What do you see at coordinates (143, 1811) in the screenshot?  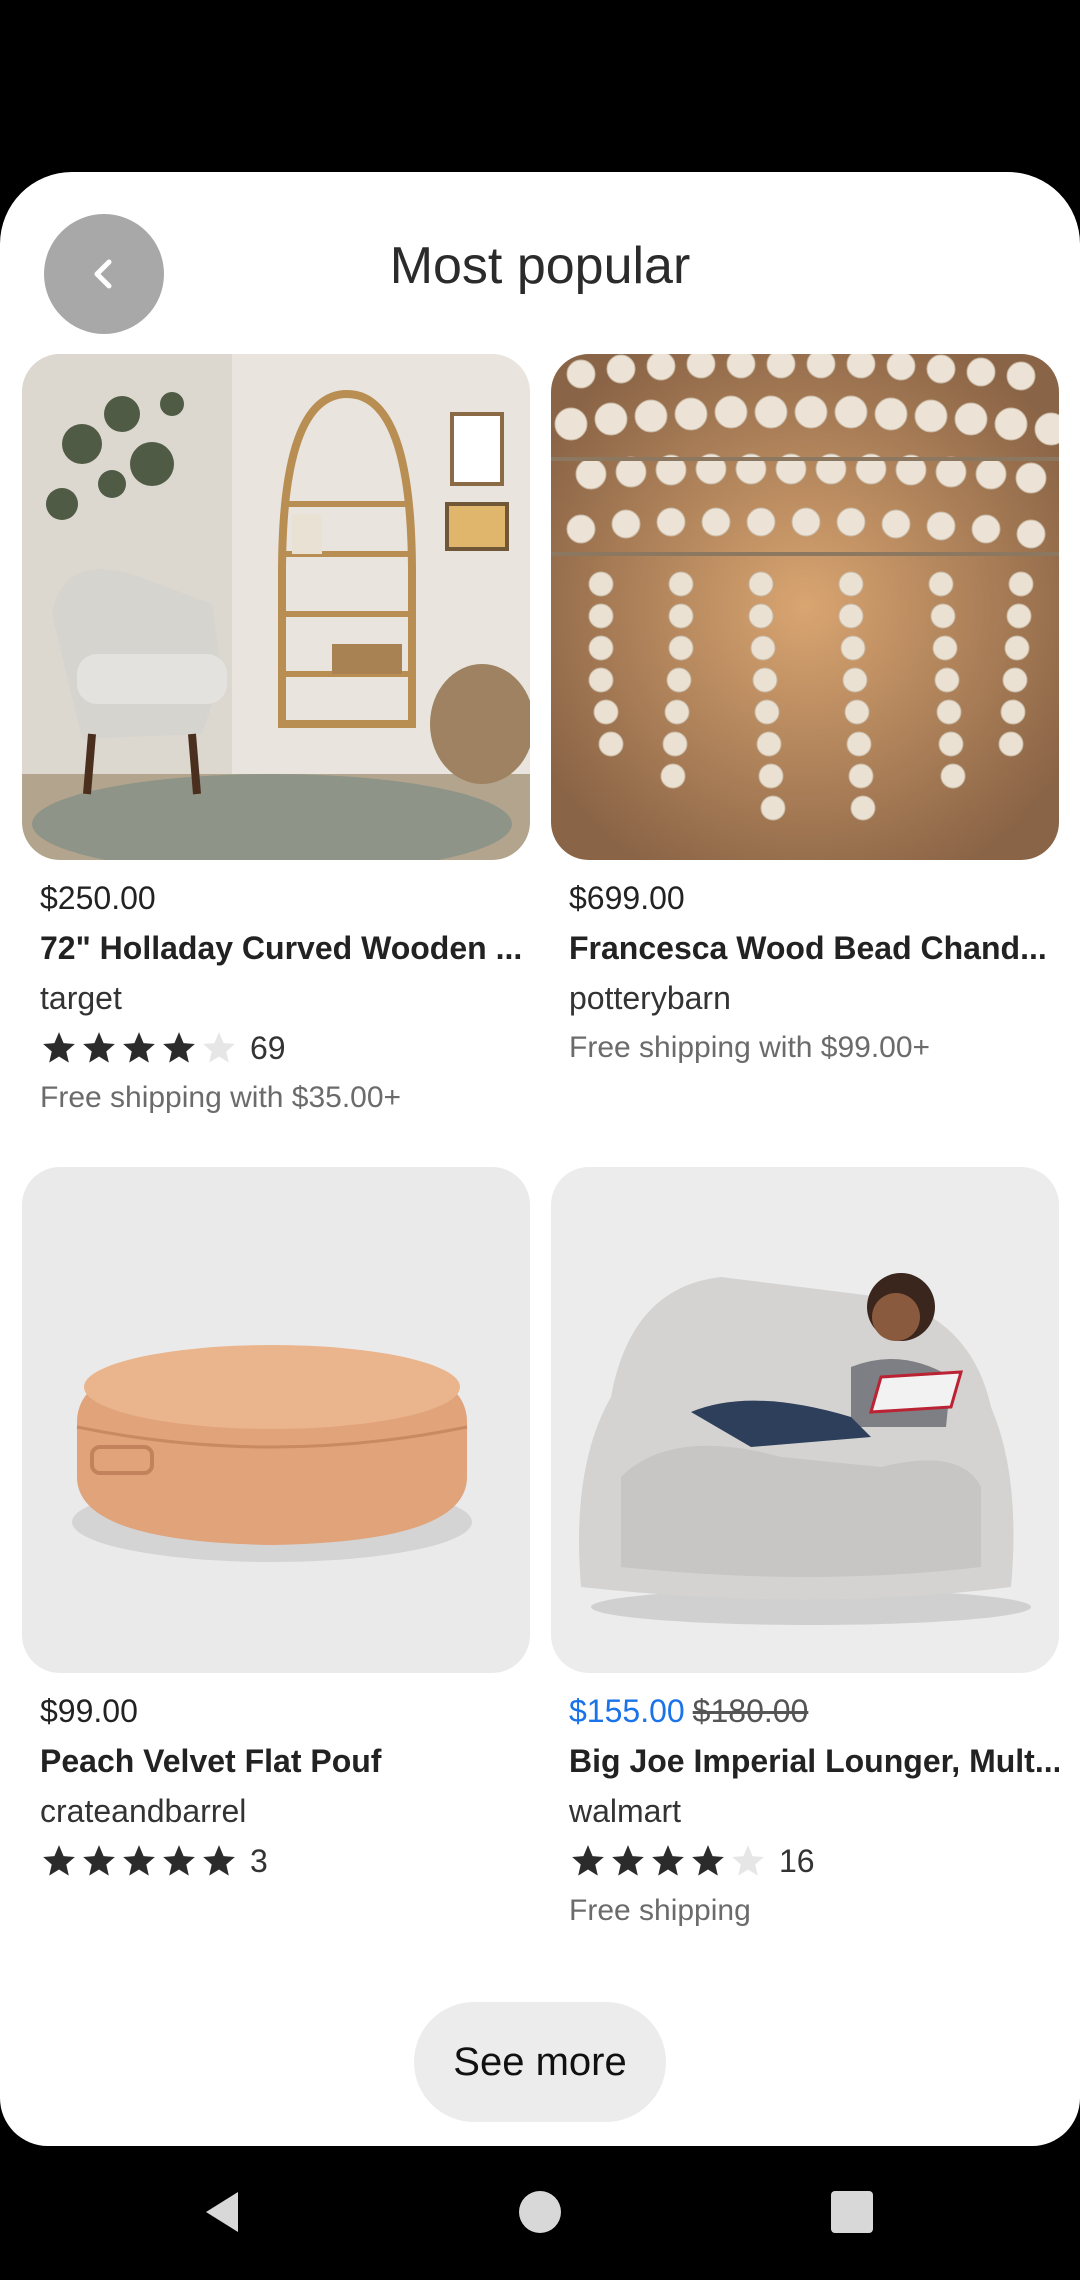 I see `product-store: crateandbarrel` at bounding box center [143, 1811].